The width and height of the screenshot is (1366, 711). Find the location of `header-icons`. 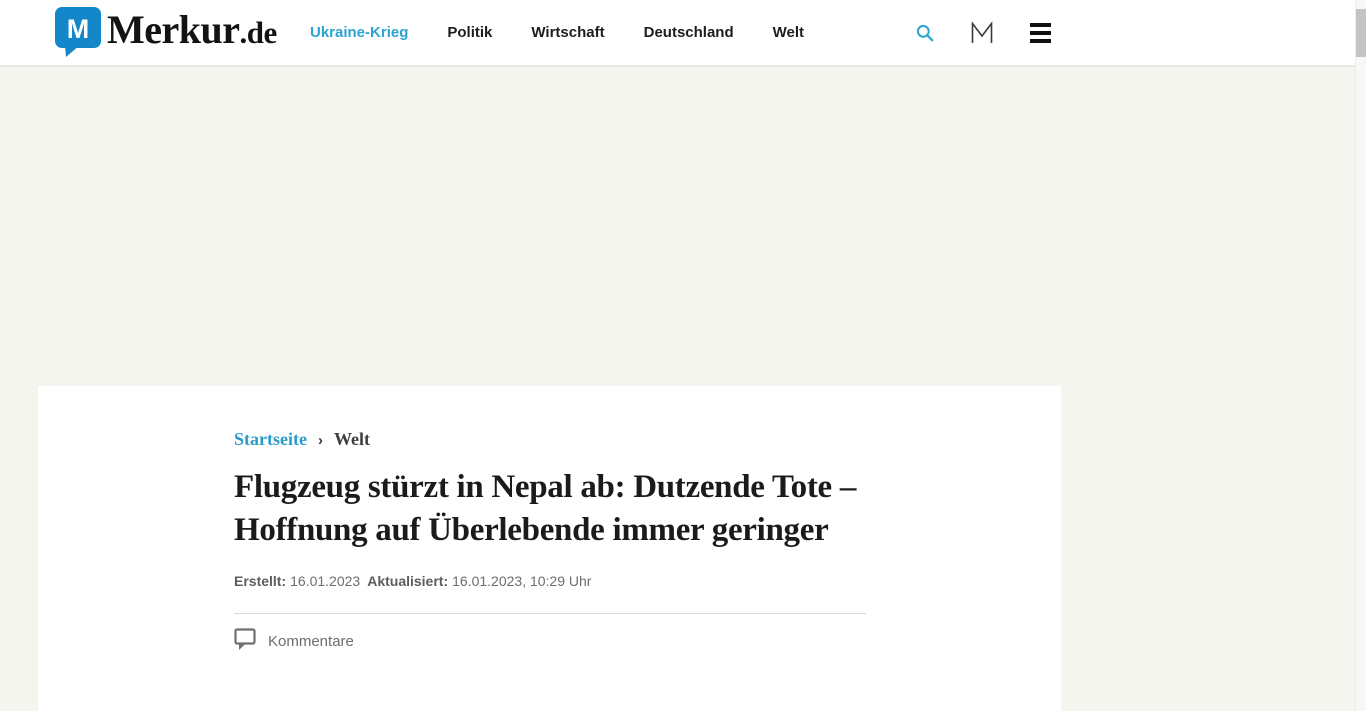

header-icons is located at coordinates (983, 32).